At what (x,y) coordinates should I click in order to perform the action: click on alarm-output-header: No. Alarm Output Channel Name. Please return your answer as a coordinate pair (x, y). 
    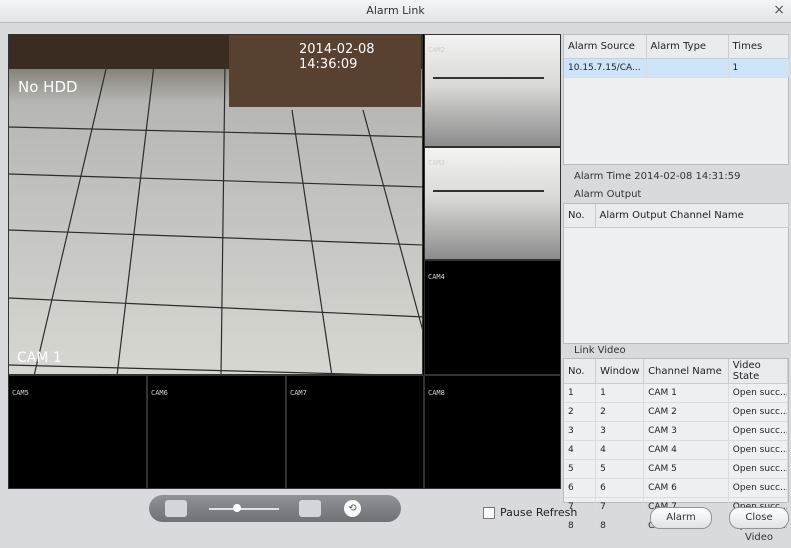
    Looking at the image, I should click on (676, 216).